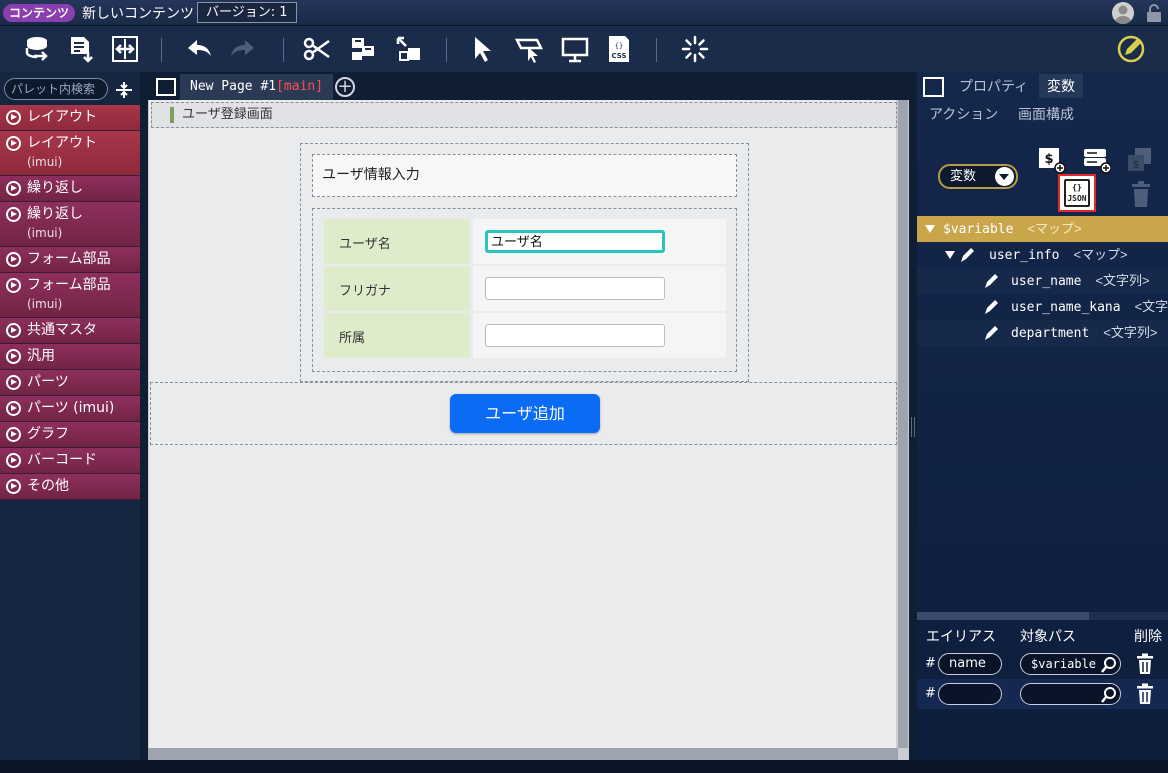  I want to click on department-input, so click(575, 335).